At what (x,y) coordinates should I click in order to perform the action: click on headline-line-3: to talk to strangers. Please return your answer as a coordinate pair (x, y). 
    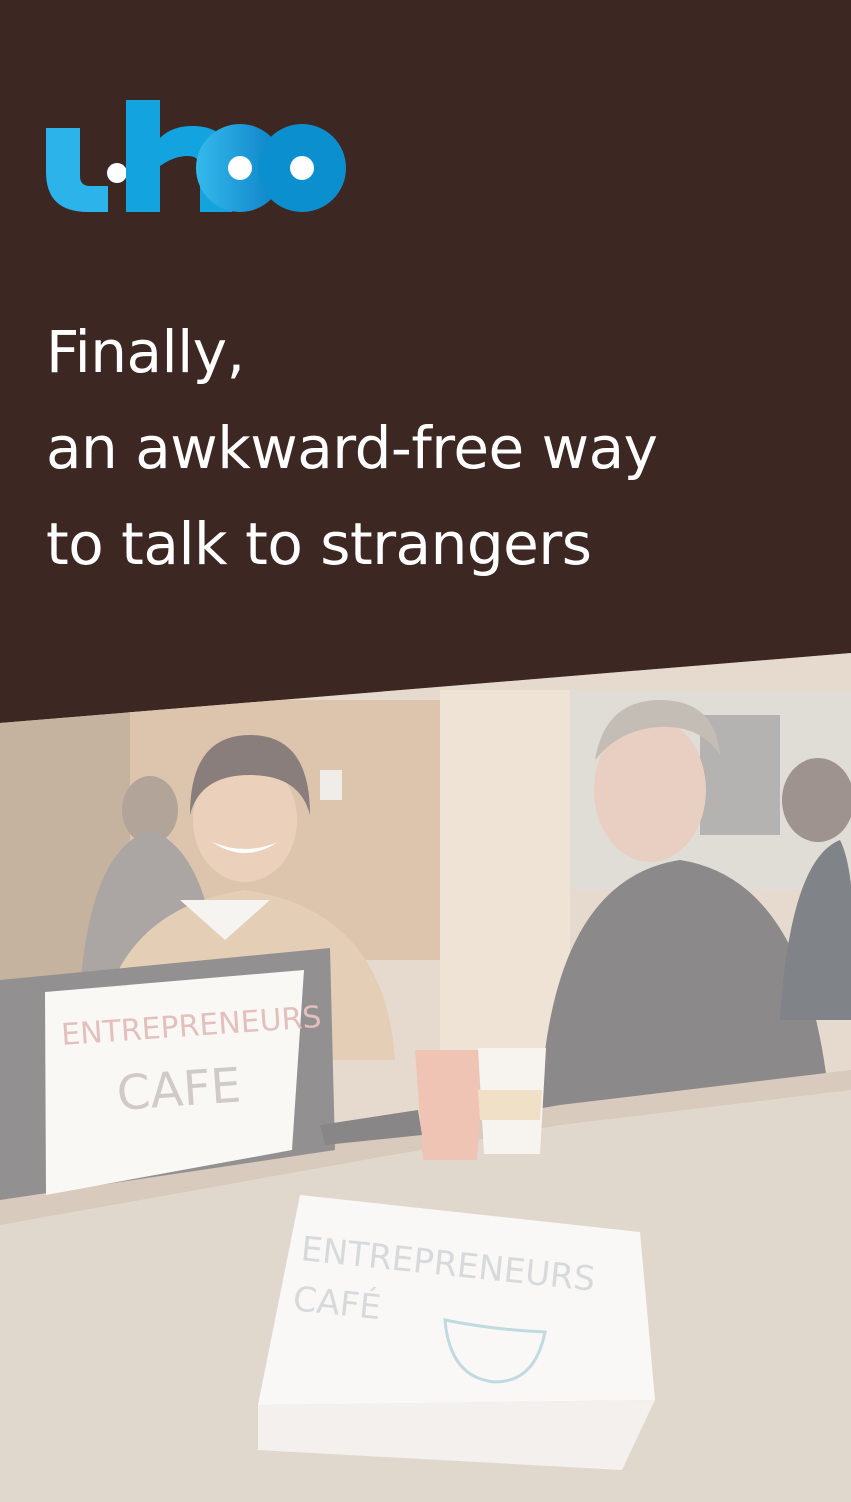
    Looking at the image, I should click on (319, 544).